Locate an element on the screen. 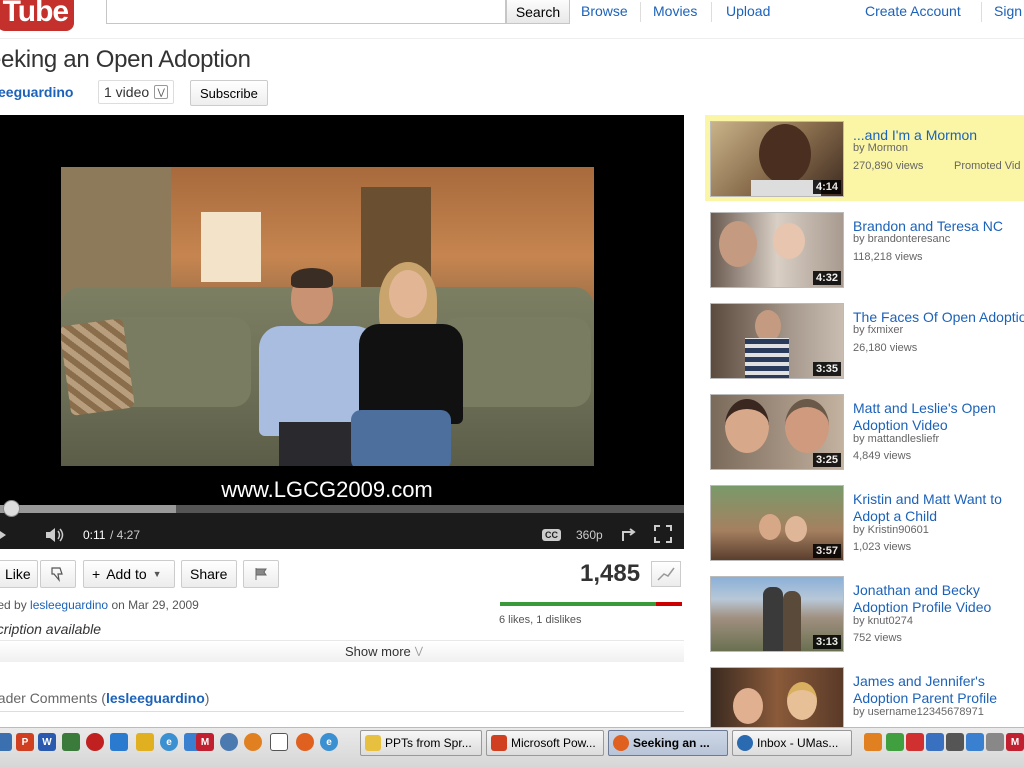  pillow is located at coordinates (98, 367).